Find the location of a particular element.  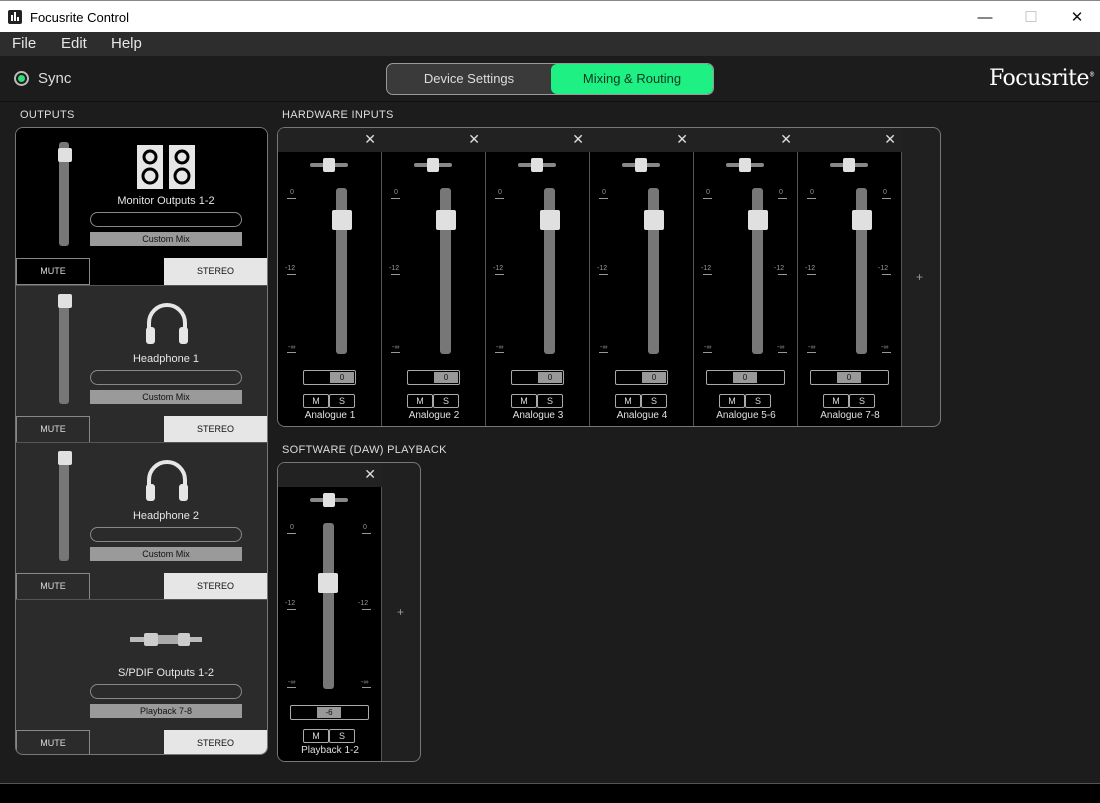

output-name: Headphone 1 is located at coordinates (166, 359).